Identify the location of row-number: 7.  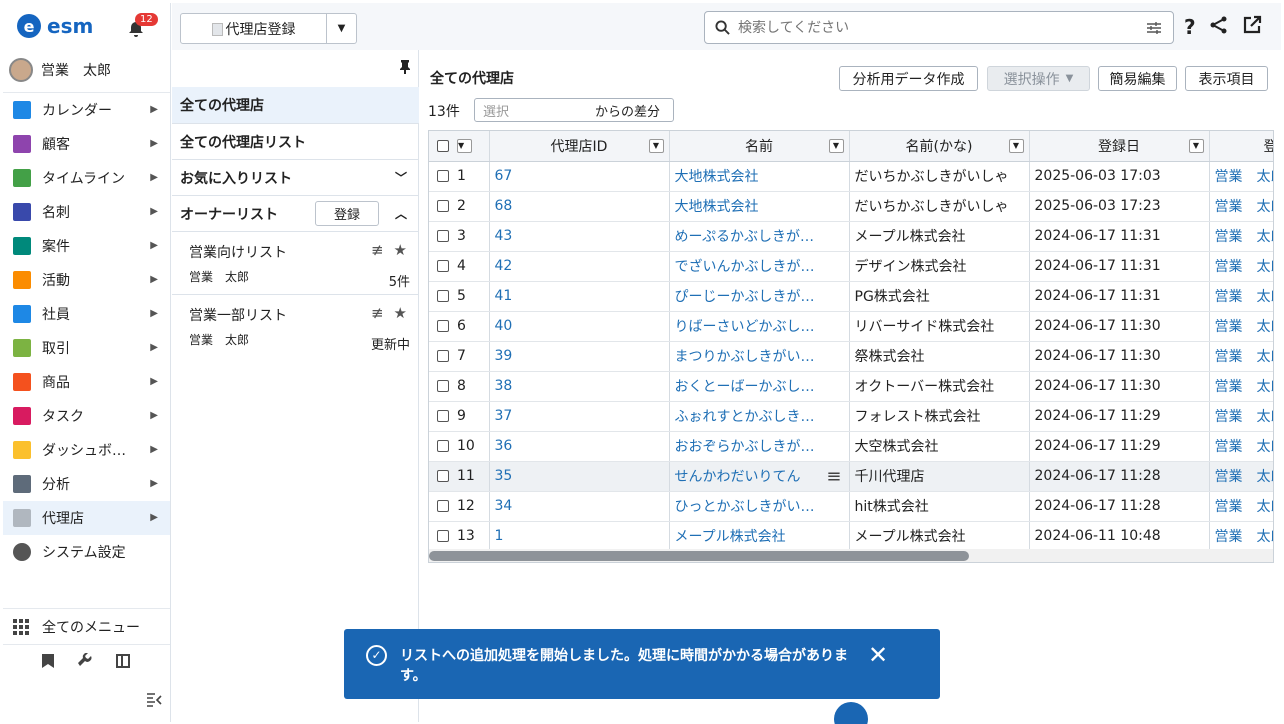
(459, 356).